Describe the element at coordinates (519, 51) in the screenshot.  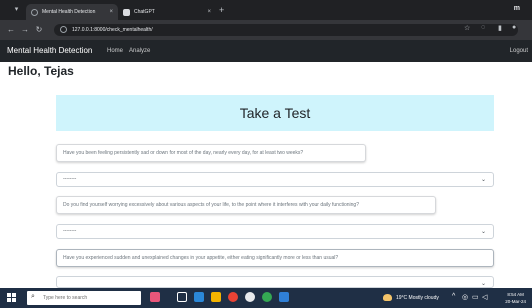
I see `logout-link: Logout` at that location.